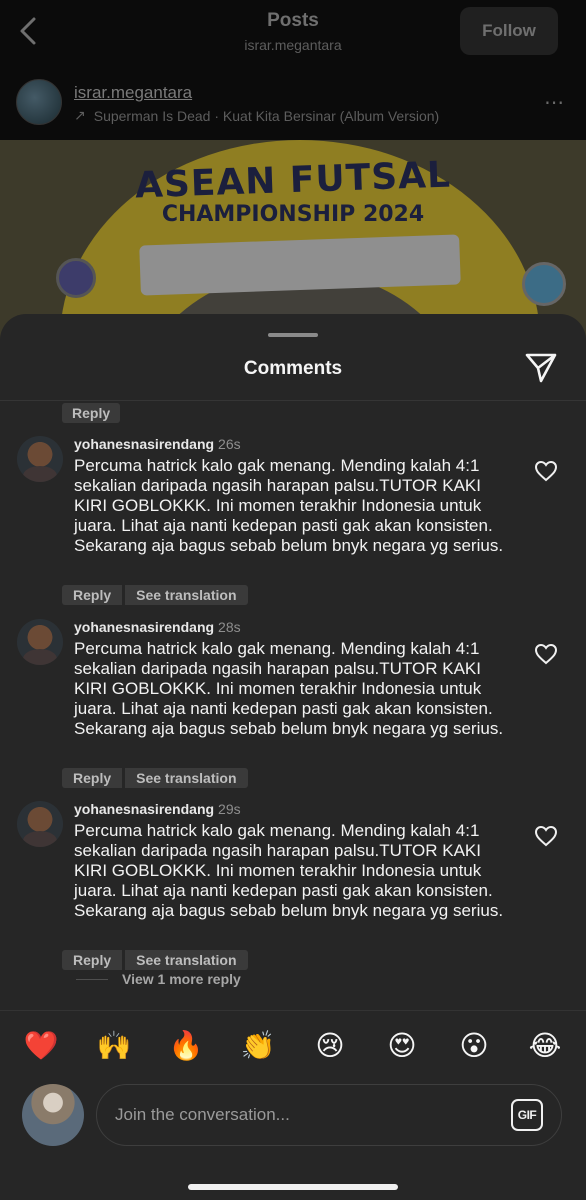 Image resolution: width=586 pixels, height=1200 pixels. What do you see at coordinates (258, 1046) in the screenshot?
I see `emoji-clapping: 👏` at bounding box center [258, 1046].